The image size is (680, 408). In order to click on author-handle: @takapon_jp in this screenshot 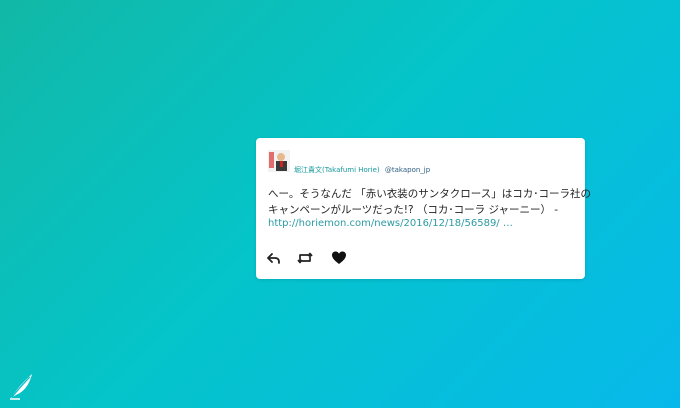, I will do `click(407, 170)`.